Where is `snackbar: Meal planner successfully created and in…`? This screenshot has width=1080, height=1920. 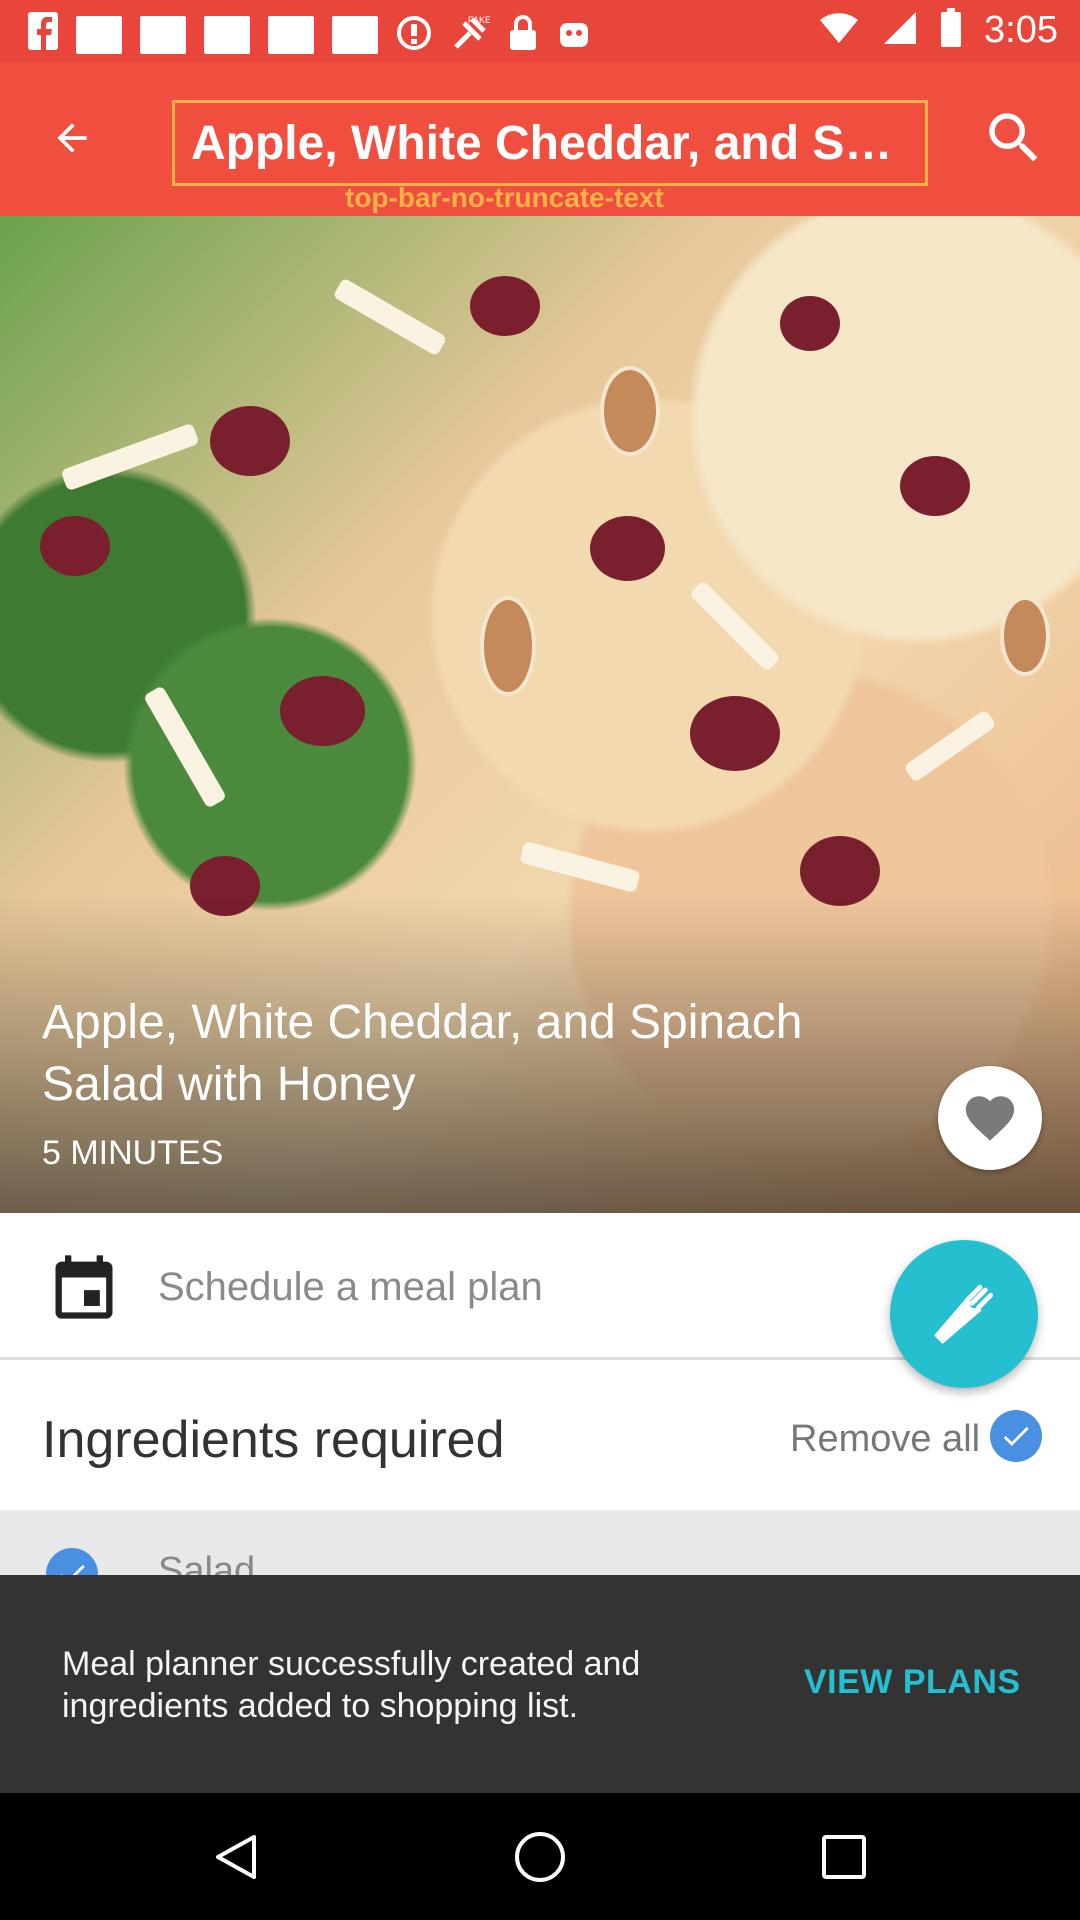
snackbar: Meal planner successfully created and in… is located at coordinates (540, 1684).